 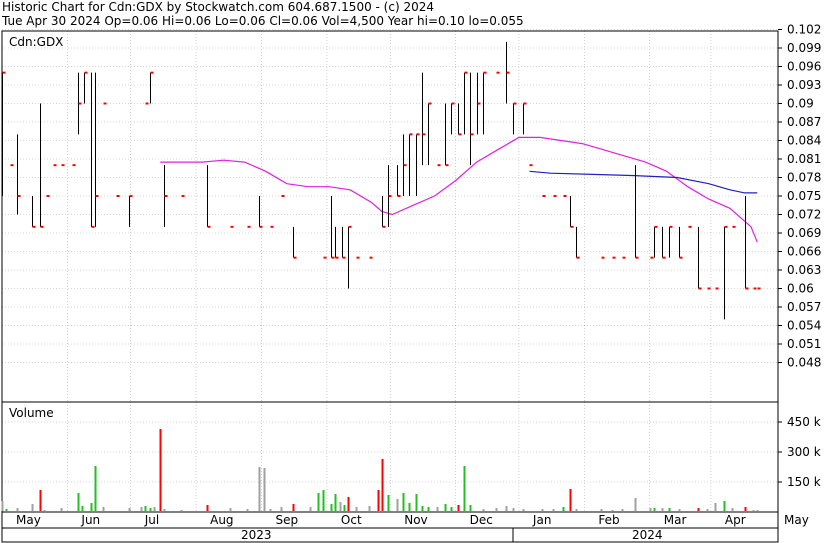 I want to click on month-axis-frame, so click(x=390, y=520).